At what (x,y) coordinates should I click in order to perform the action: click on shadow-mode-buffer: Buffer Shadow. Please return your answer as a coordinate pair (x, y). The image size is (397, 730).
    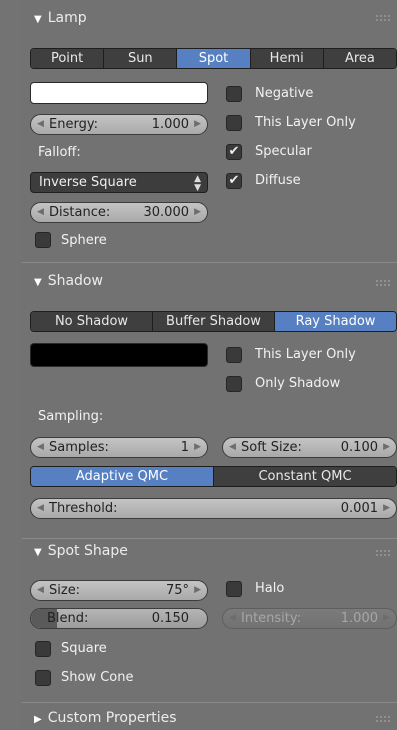
    Looking at the image, I should click on (213, 321).